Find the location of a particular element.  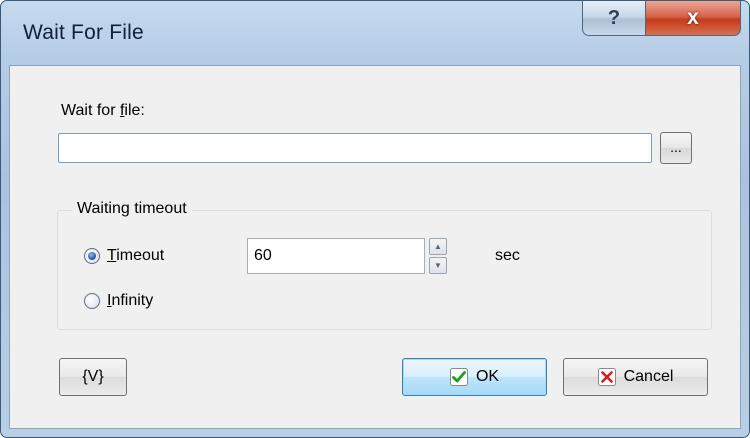

timeout-radio is located at coordinates (92, 256).